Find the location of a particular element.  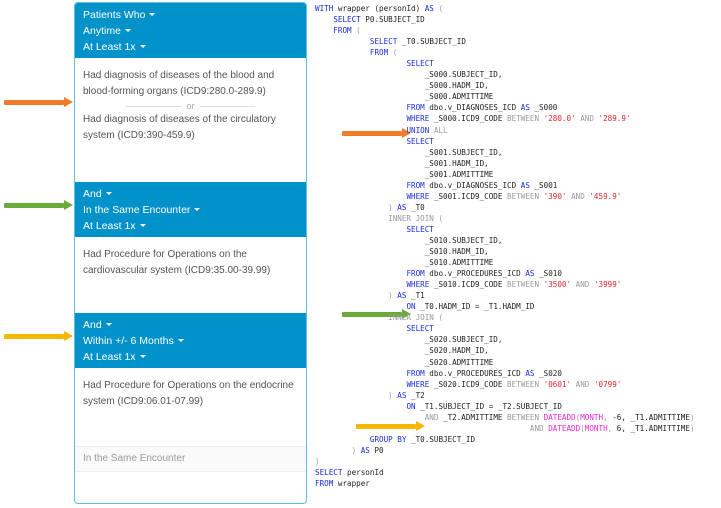

sql-string: '459.9' is located at coordinates (605, 196).